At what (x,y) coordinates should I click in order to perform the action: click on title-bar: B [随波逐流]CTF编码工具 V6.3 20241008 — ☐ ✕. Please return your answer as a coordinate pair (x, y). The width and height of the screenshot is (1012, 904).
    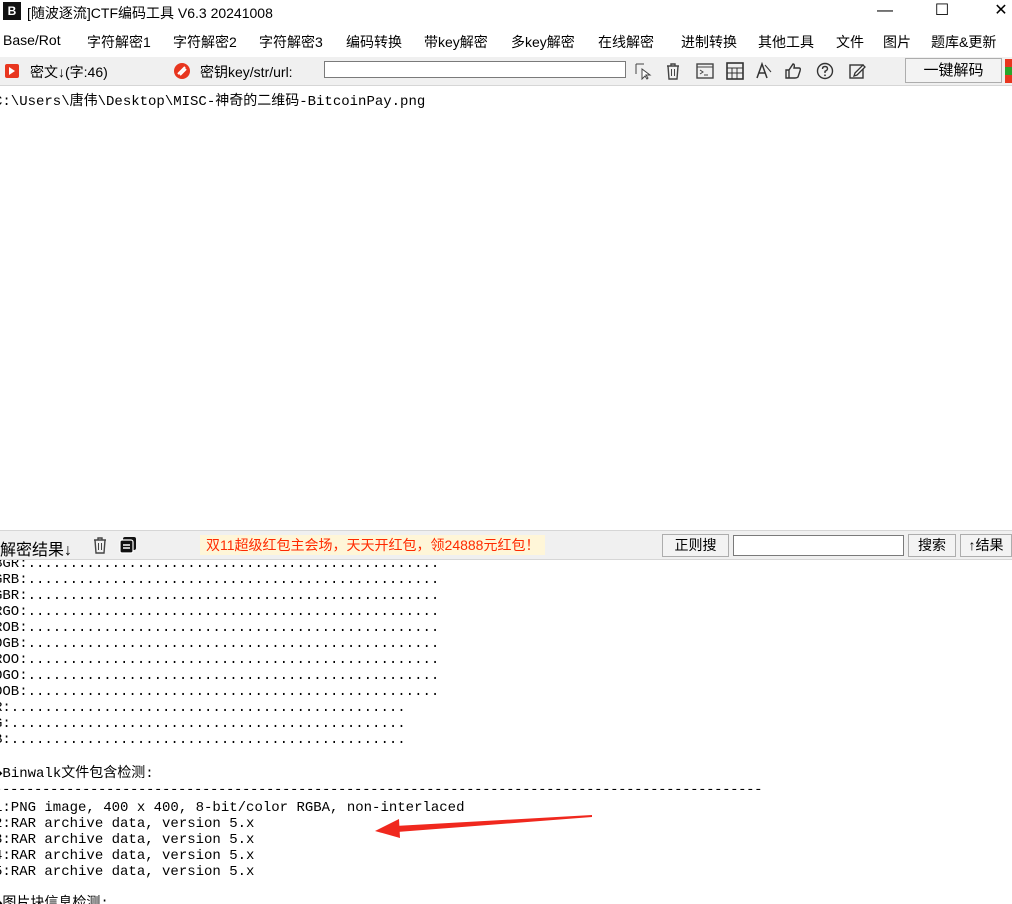
    Looking at the image, I should click on (506, 11).